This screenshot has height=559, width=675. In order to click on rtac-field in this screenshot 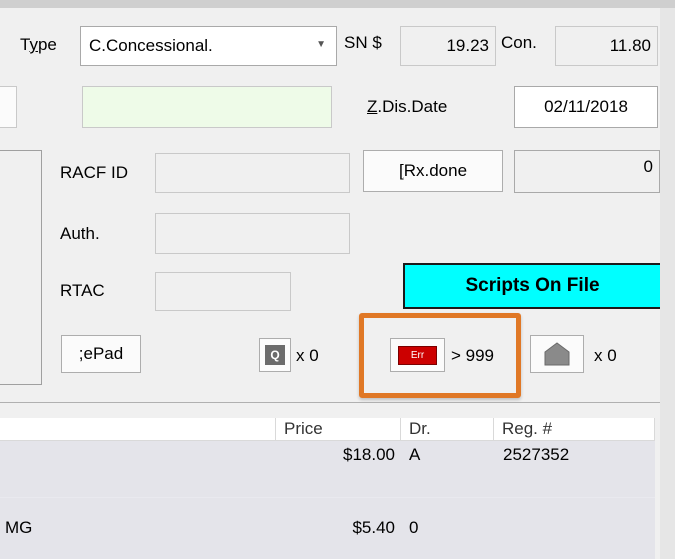, I will do `click(223, 291)`.